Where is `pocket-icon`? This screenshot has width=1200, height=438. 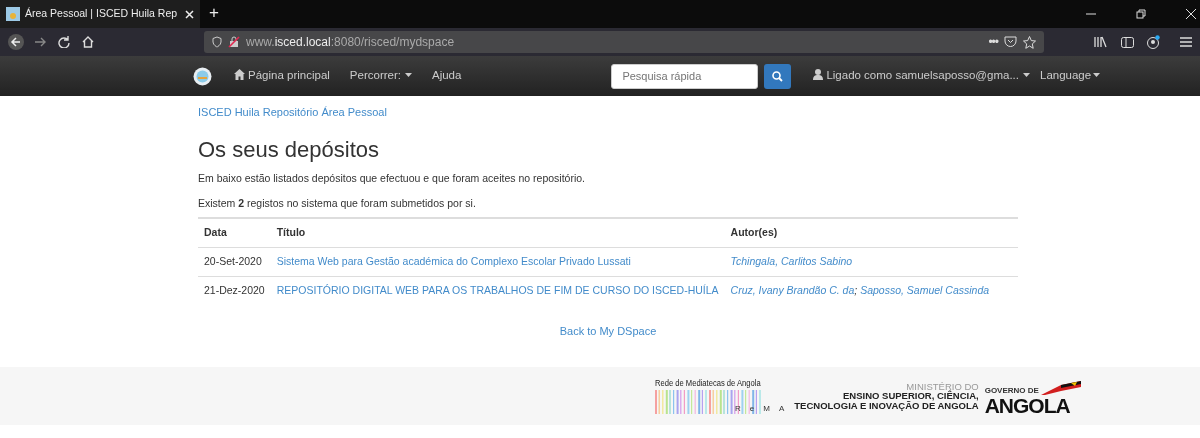 pocket-icon is located at coordinates (1010, 42).